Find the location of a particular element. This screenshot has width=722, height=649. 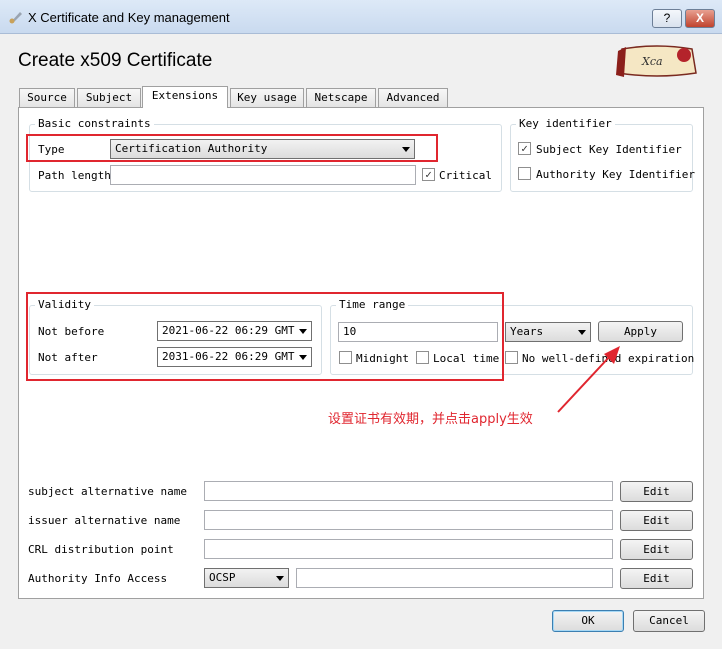

aia-input is located at coordinates (454, 578).